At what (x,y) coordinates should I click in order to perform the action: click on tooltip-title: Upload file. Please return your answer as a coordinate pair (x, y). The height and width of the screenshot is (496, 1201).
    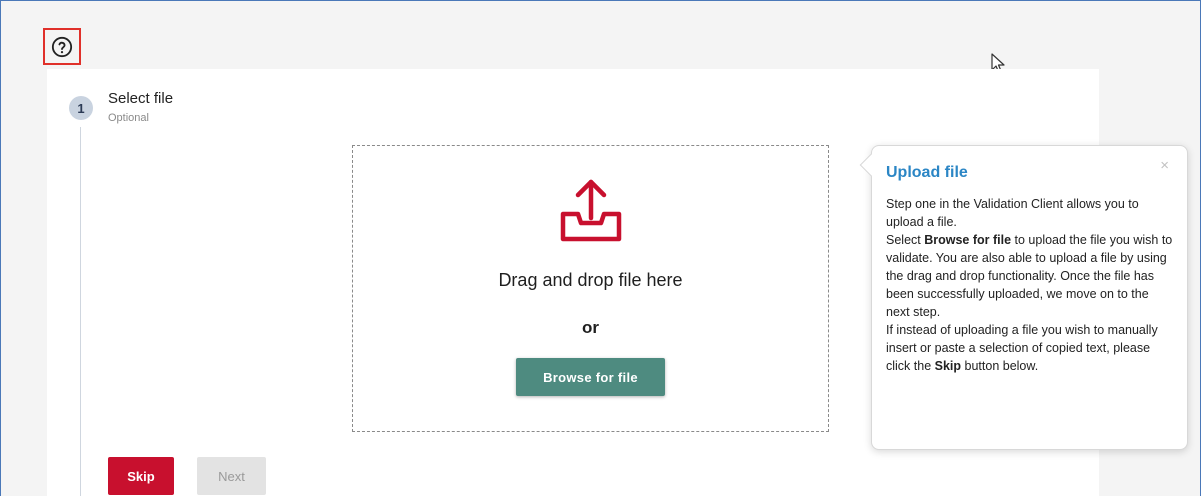
    Looking at the image, I should click on (927, 172).